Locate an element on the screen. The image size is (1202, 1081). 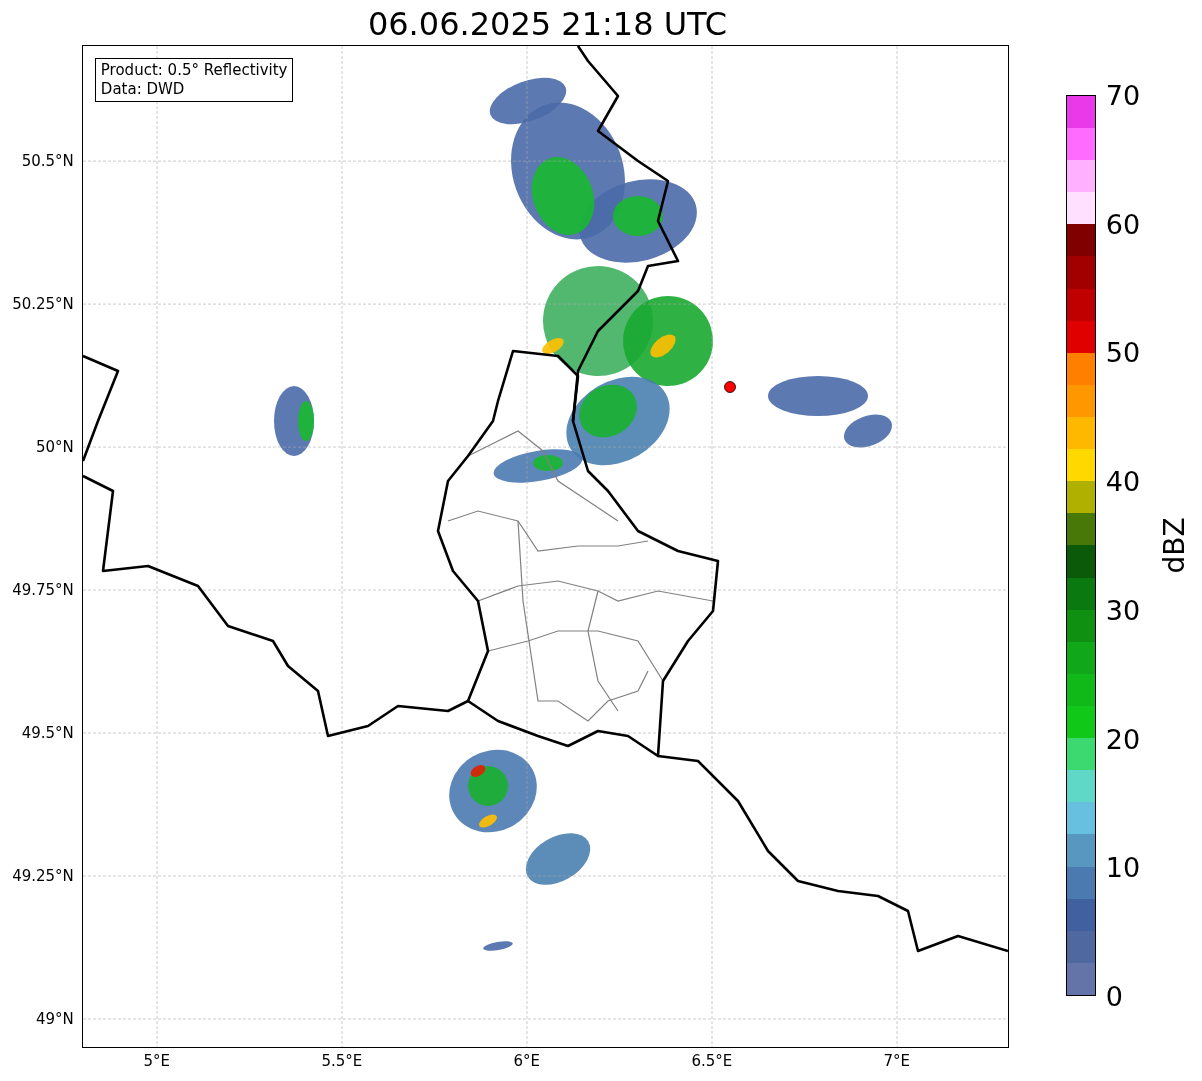
colorbar-tick-label: 30 is located at coordinates (1123, 610).